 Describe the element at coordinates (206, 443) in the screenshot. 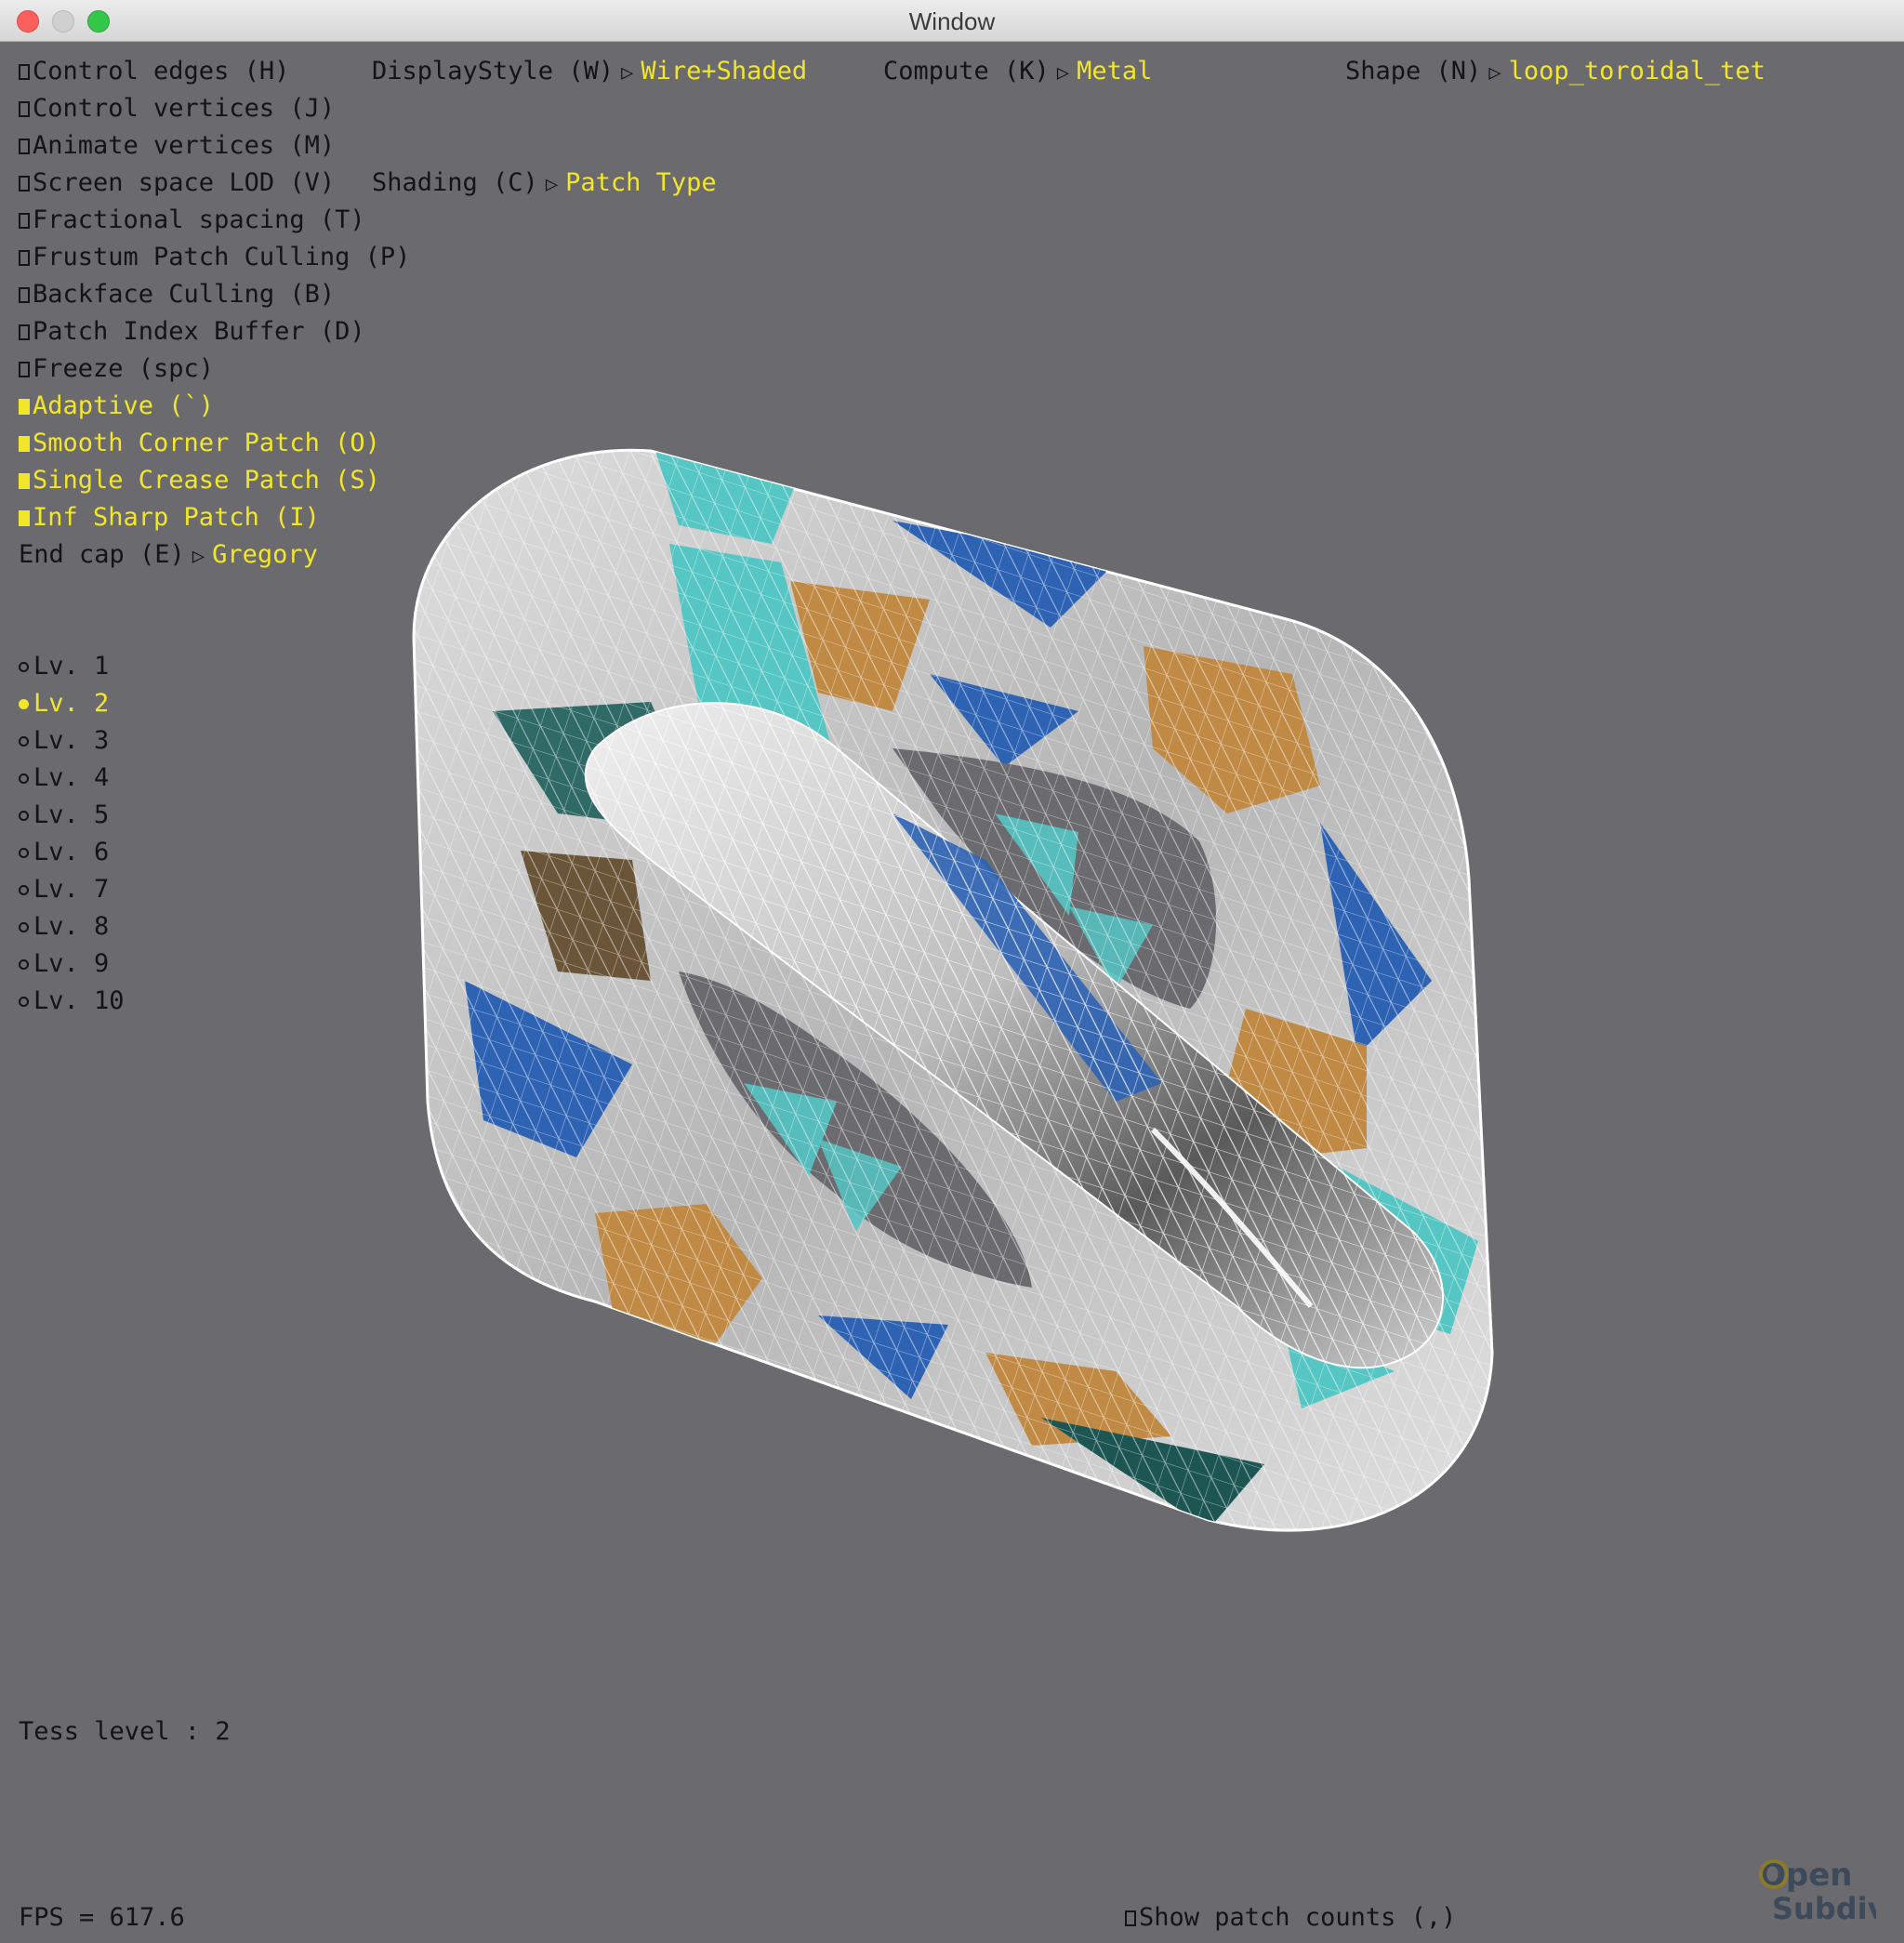

I see `toggle-label: Smooth Corner Patch (O)` at that location.